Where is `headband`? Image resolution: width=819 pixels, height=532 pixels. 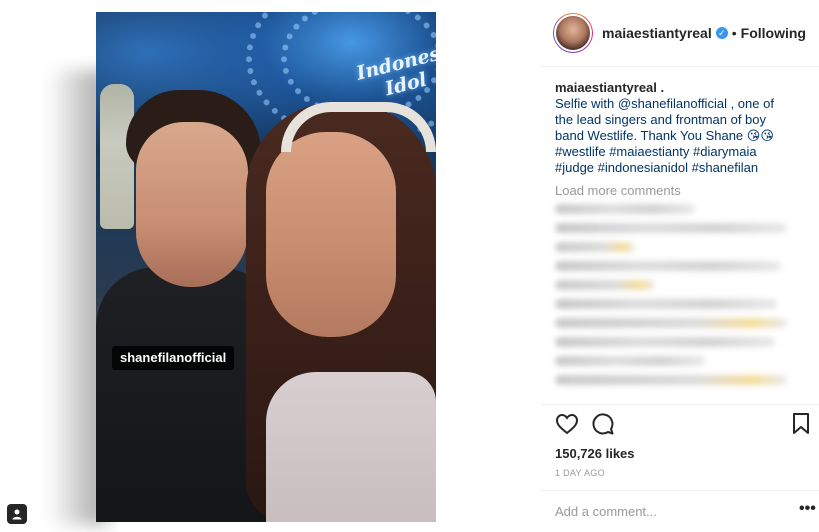 headband is located at coordinates (358, 127).